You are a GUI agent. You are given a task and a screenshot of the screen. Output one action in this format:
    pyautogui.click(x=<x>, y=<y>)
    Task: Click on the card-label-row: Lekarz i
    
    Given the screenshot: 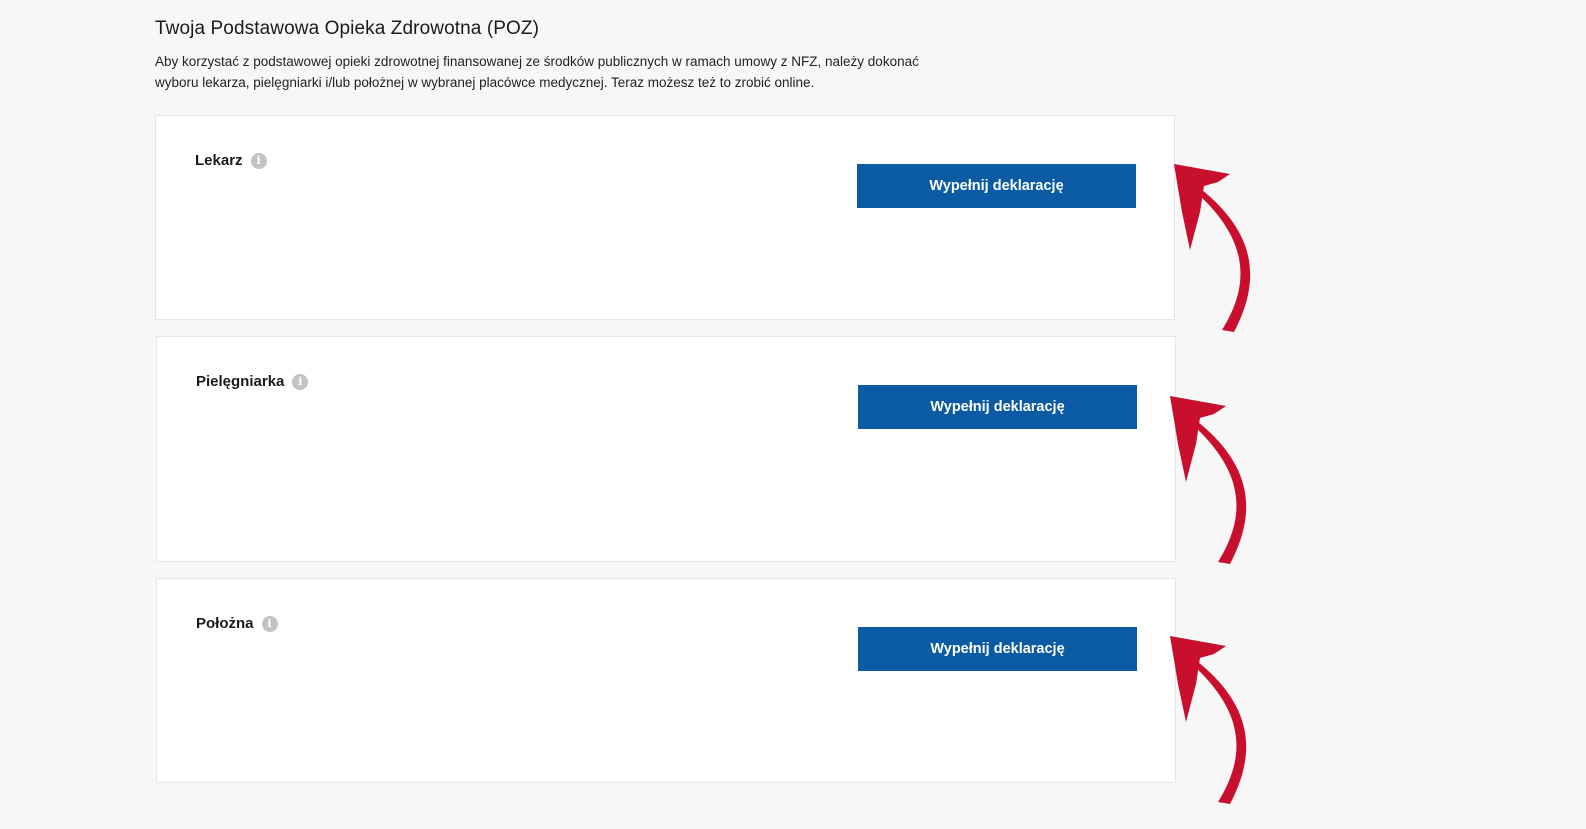 What is the action you would take?
    pyautogui.click(x=231, y=160)
    